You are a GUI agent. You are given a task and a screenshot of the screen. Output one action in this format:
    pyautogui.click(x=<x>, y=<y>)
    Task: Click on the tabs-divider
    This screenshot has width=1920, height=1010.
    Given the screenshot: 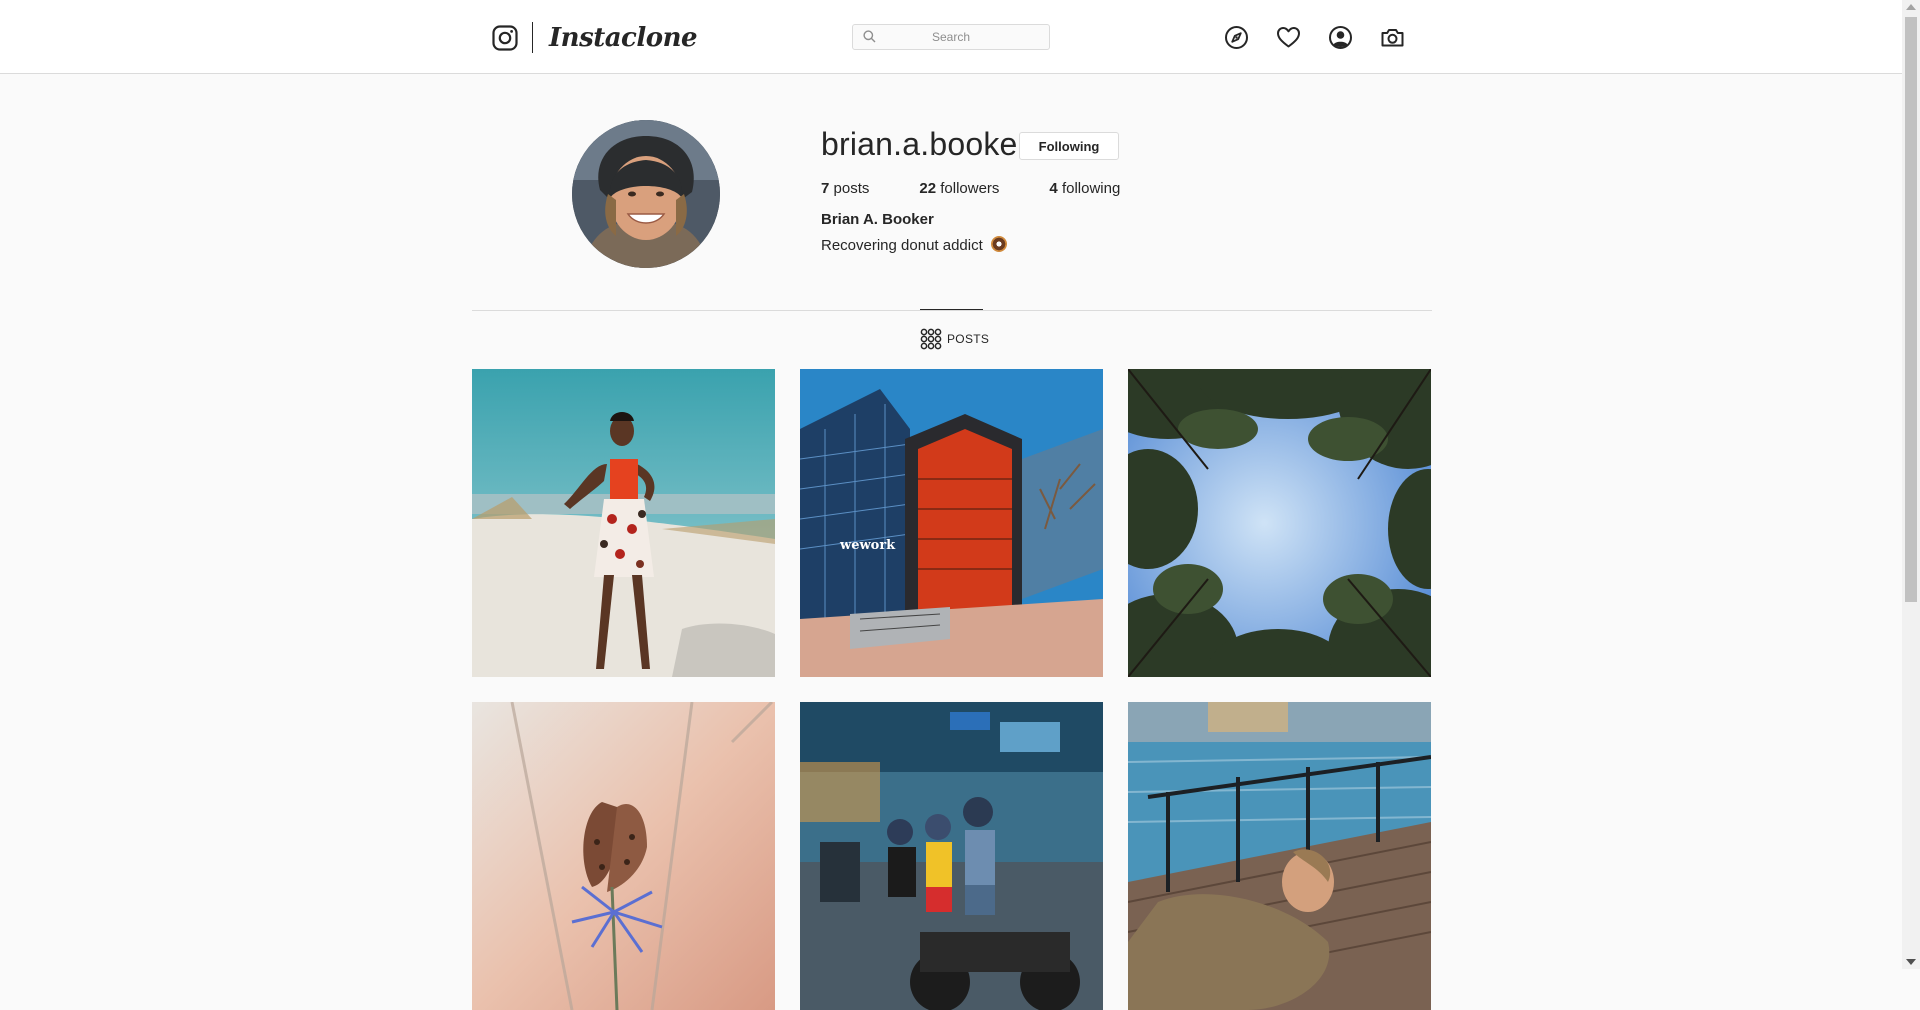 What is the action you would take?
    pyautogui.click(x=952, y=310)
    